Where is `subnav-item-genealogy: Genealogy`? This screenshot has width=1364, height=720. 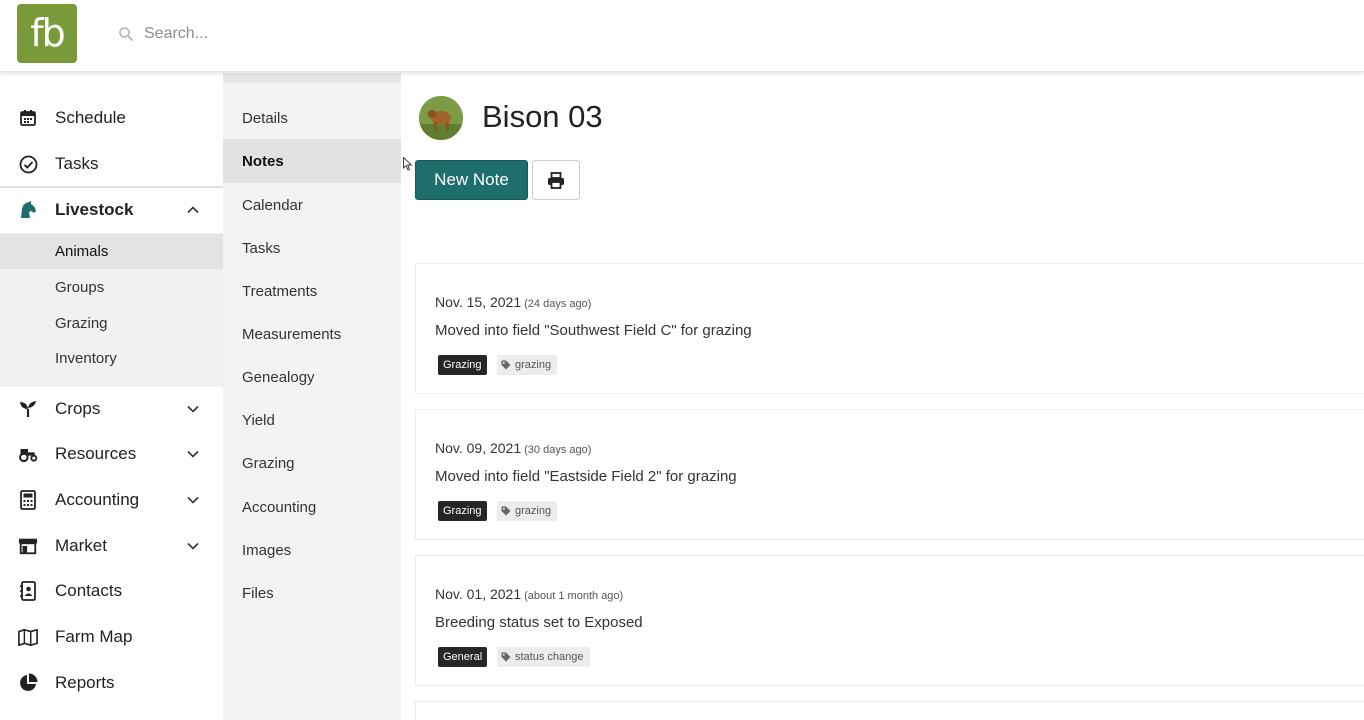
subnav-item-genealogy: Genealogy is located at coordinates (312, 377).